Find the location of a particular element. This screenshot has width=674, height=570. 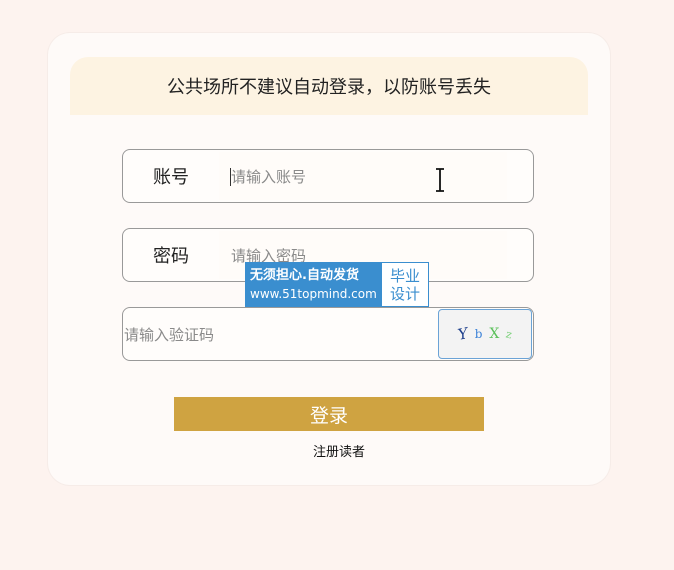

captcha-placeholder: 请输入验证码 is located at coordinates (169, 334).